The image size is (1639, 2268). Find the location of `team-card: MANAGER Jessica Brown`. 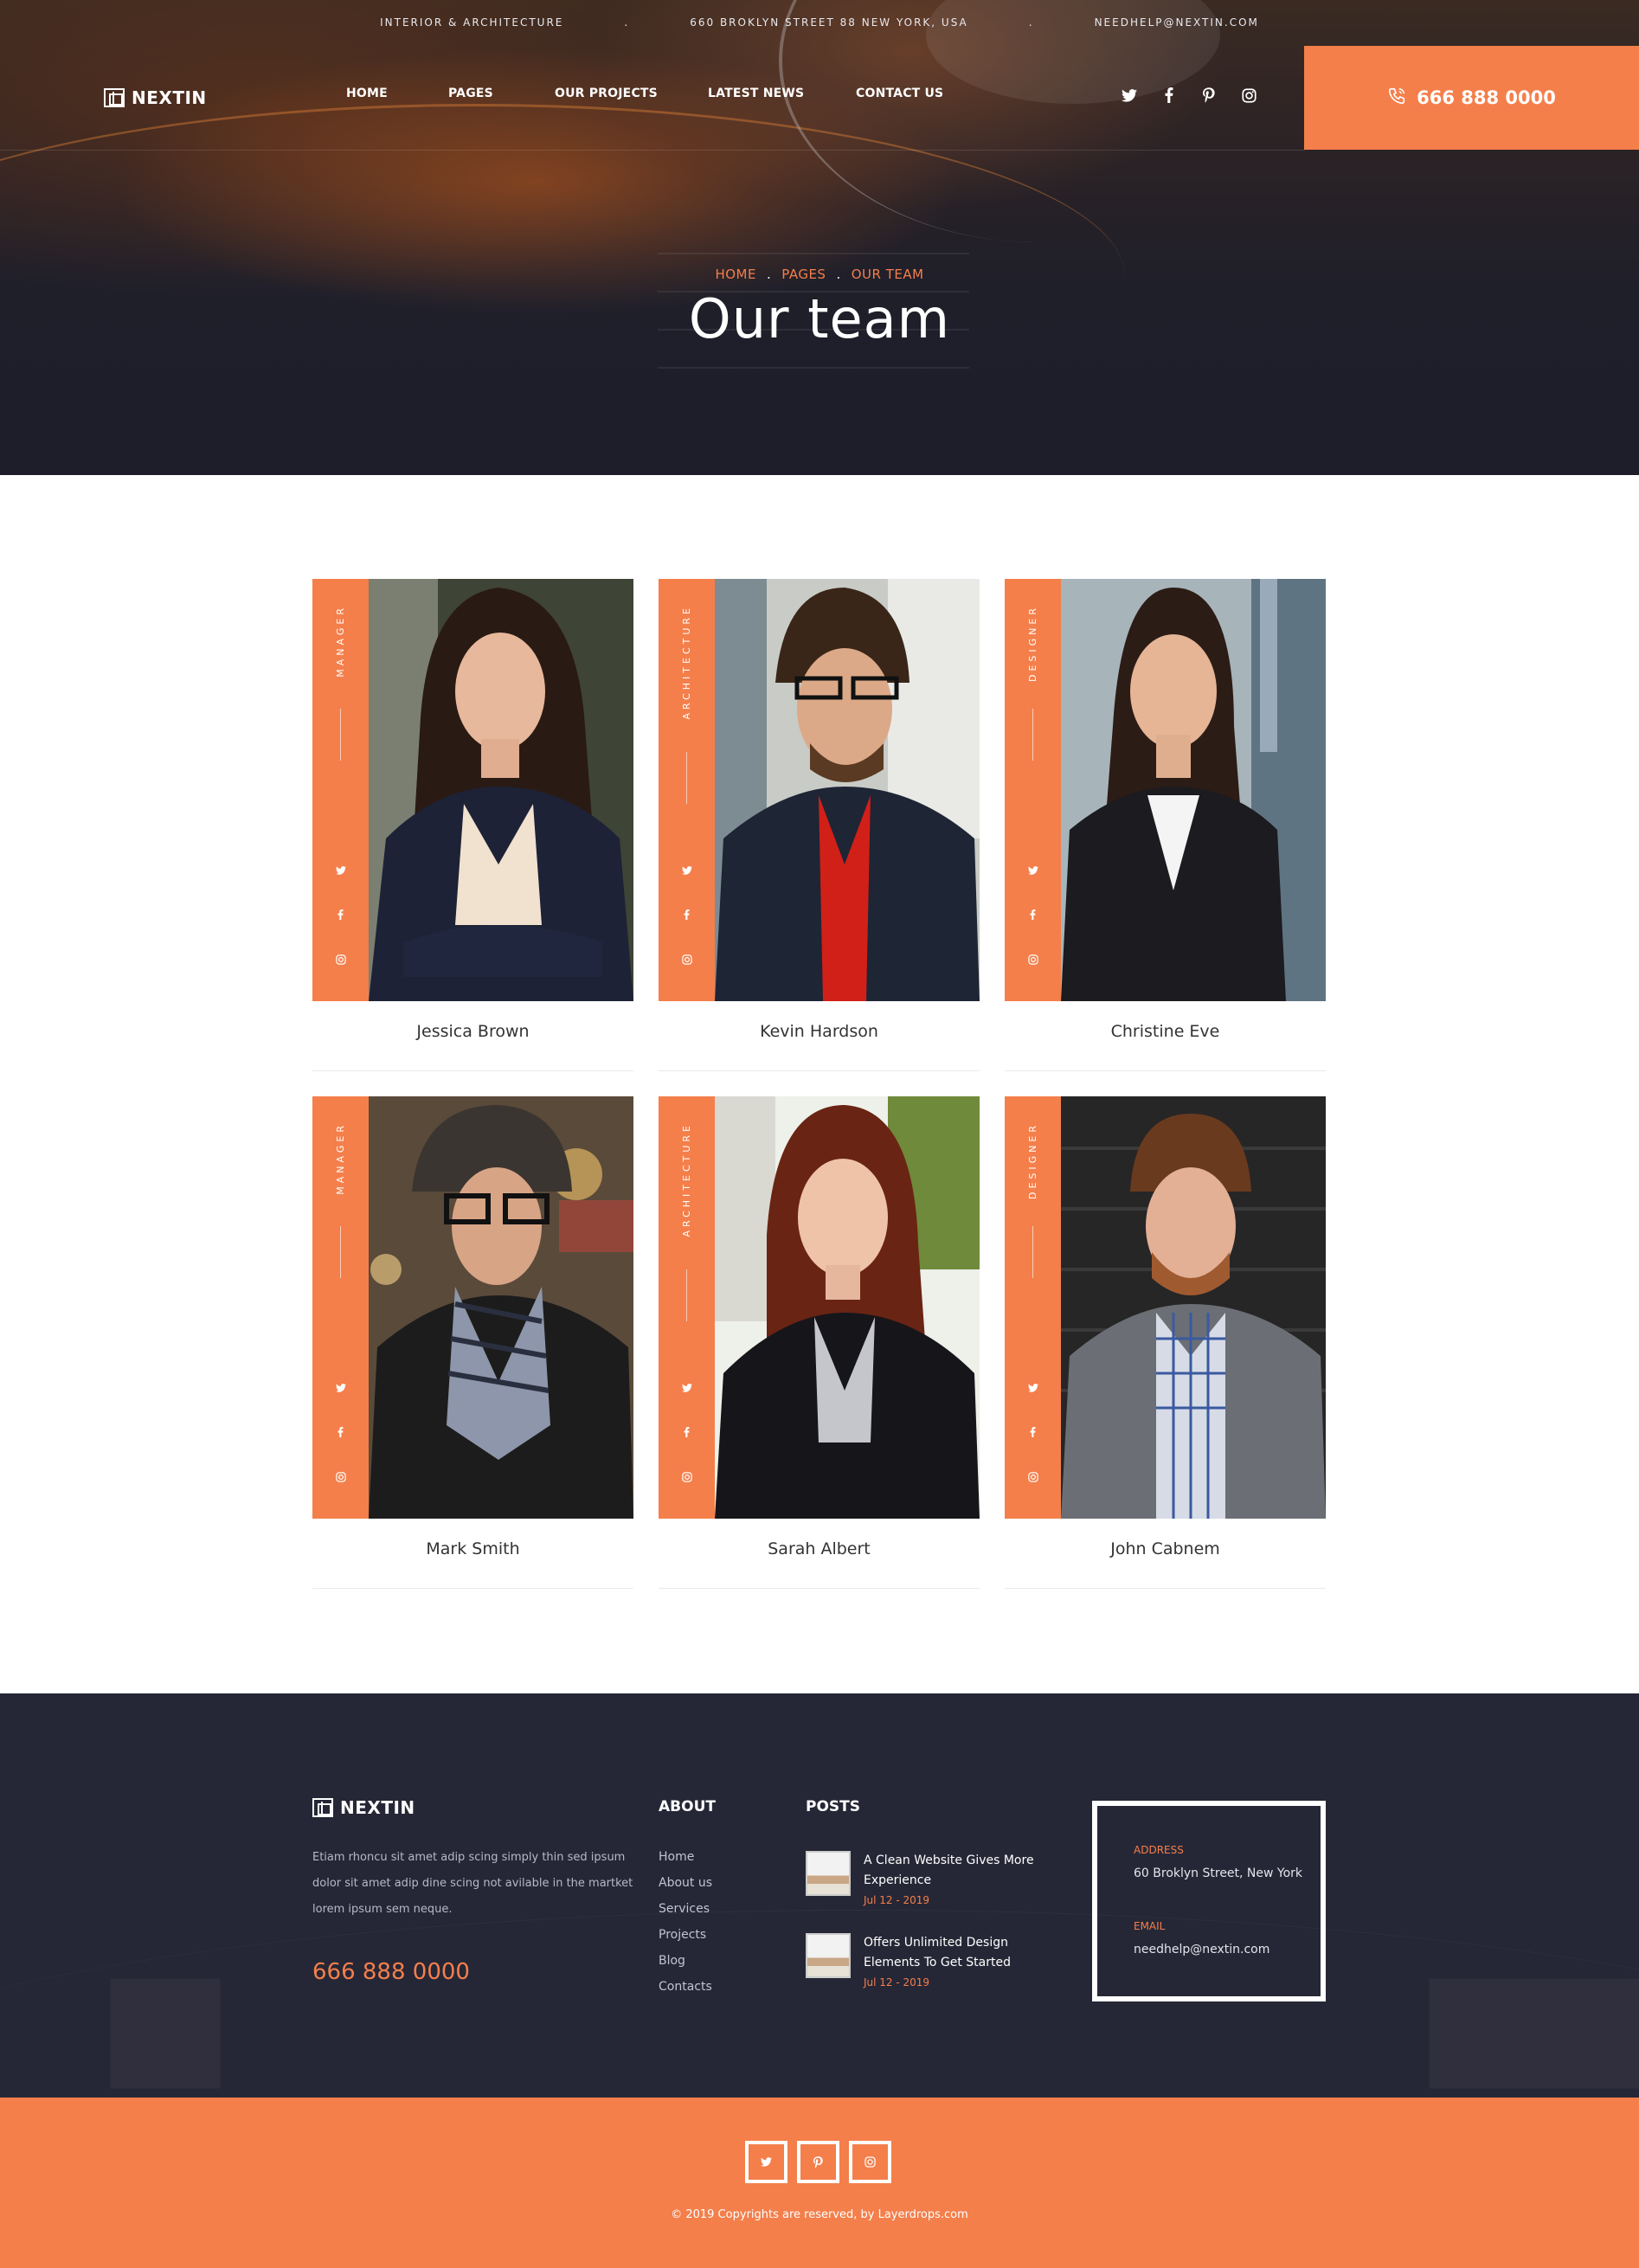

team-card: MANAGER Jessica Brown is located at coordinates (473, 826).